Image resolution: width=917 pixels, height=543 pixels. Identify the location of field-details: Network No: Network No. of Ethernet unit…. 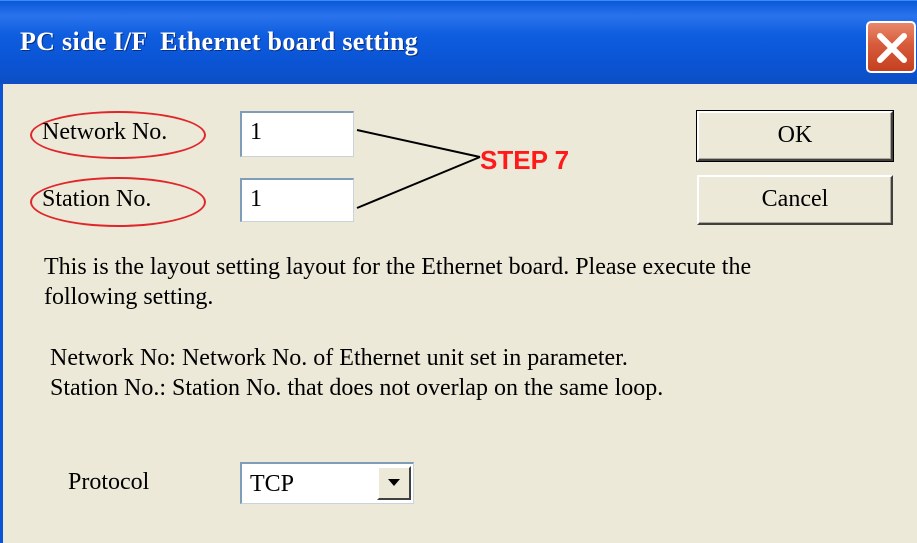
(475, 373).